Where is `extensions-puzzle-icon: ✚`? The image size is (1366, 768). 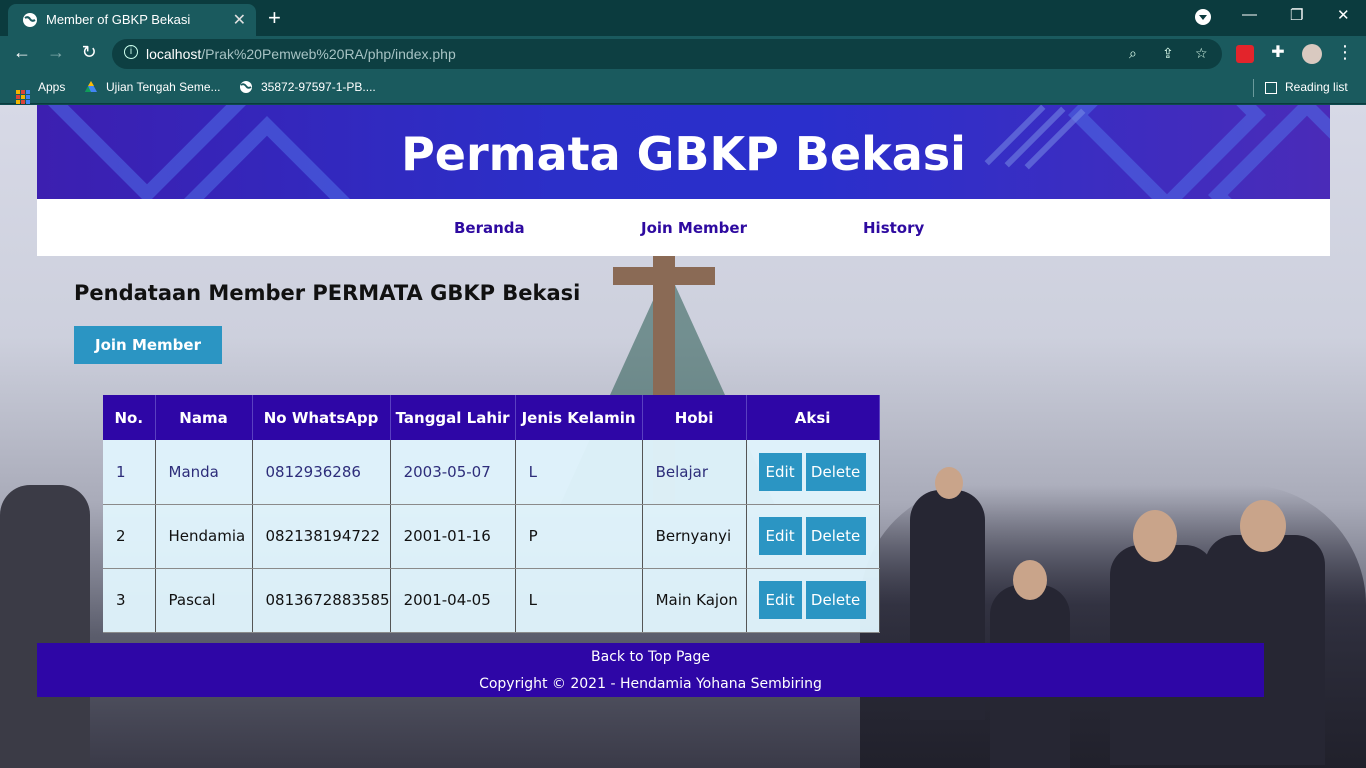
extensions-puzzle-icon: ✚ is located at coordinates (1278, 52).